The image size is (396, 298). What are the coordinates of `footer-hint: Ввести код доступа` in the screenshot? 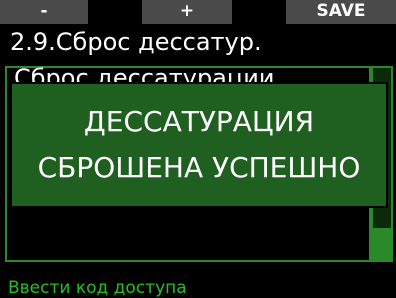 It's located at (97, 288).